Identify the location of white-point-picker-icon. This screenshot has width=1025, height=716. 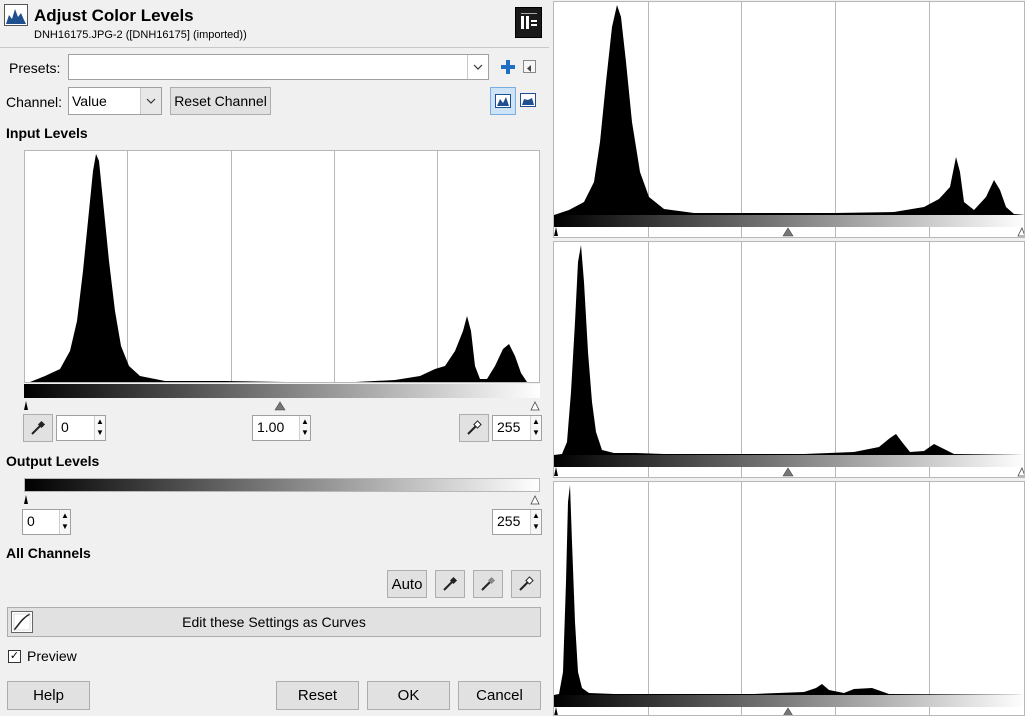
(474, 428).